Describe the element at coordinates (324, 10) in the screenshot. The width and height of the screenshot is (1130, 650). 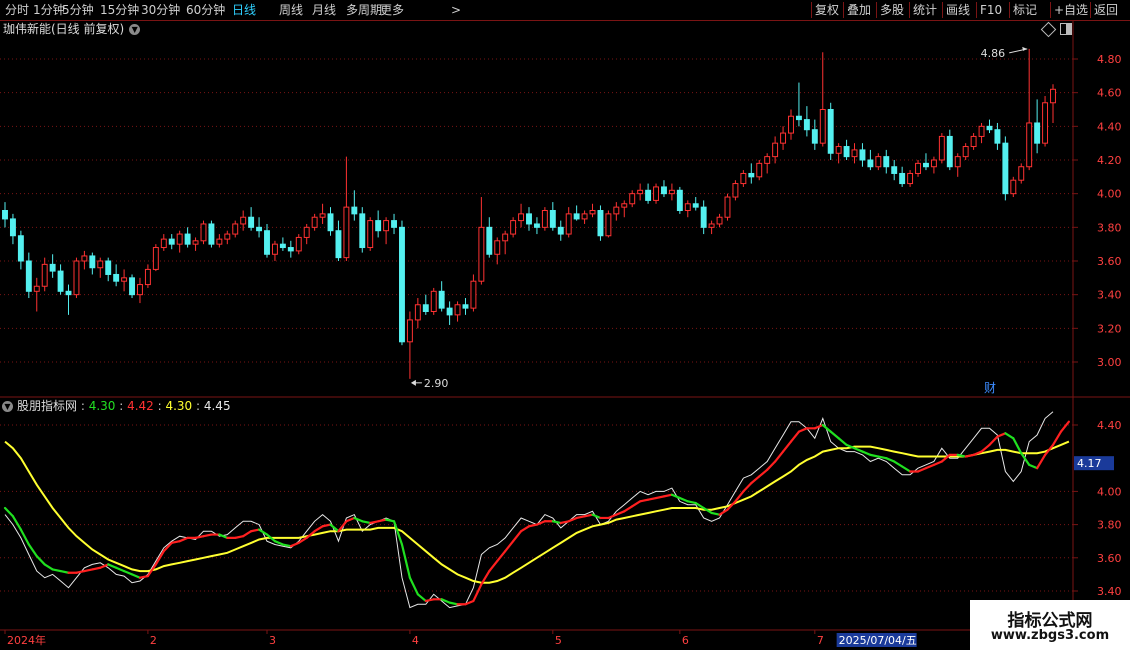
I see `period-tab-8: 月线` at that location.